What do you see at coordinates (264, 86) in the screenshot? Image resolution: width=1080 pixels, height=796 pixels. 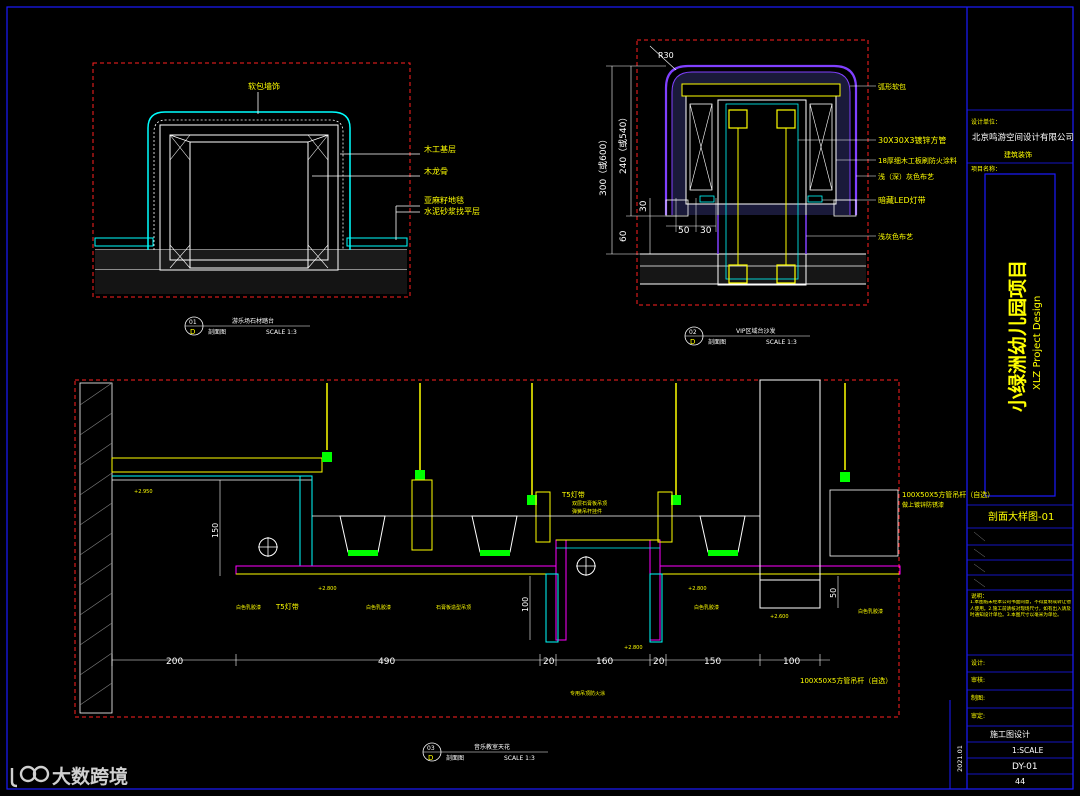 I see `d1-label-top: 软包墙饰` at bounding box center [264, 86].